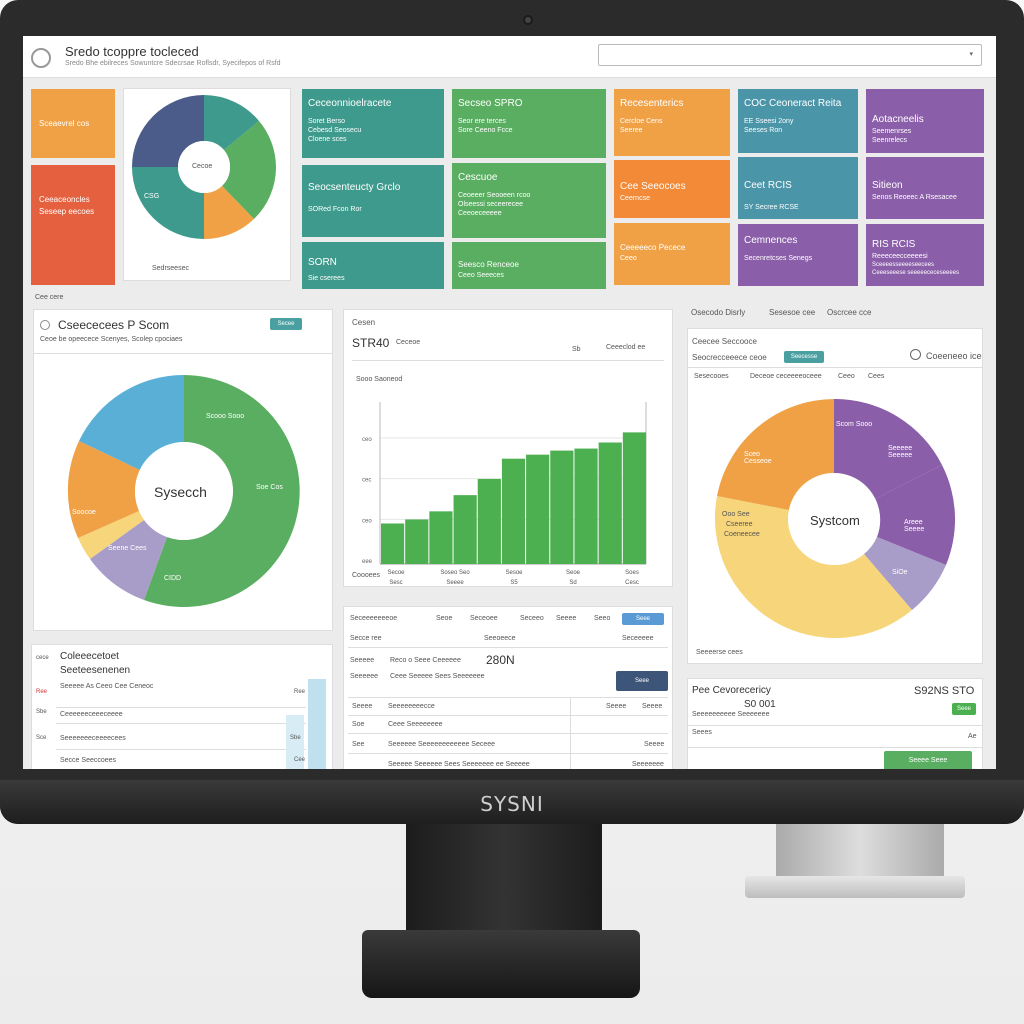 The width and height of the screenshot is (1024, 1024). What do you see at coordinates (641, 121) in the screenshot?
I see `tile-3-line: Cercloe Cens` at bounding box center [641, 121].